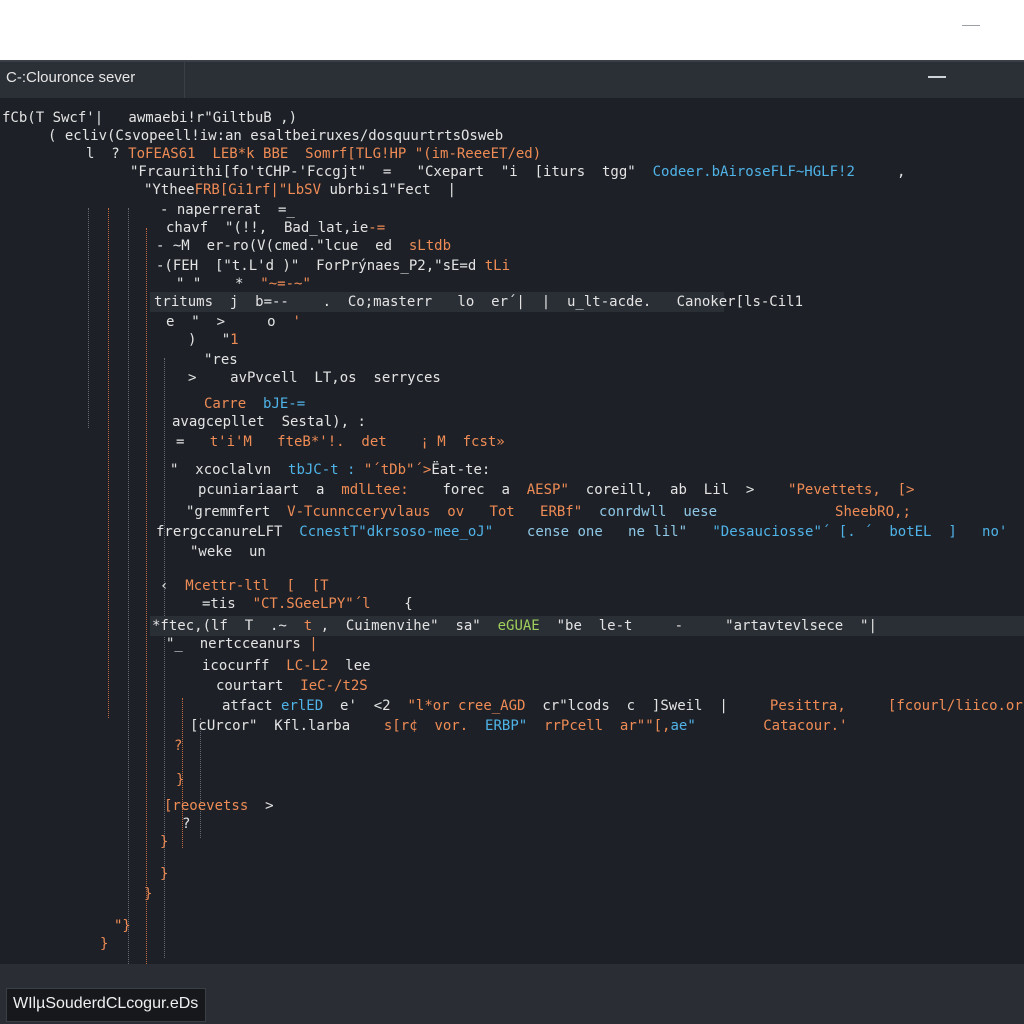 This screenshot has height=1024, width=1024. I want to click on code-token: "Ythee, so click(169, 190).